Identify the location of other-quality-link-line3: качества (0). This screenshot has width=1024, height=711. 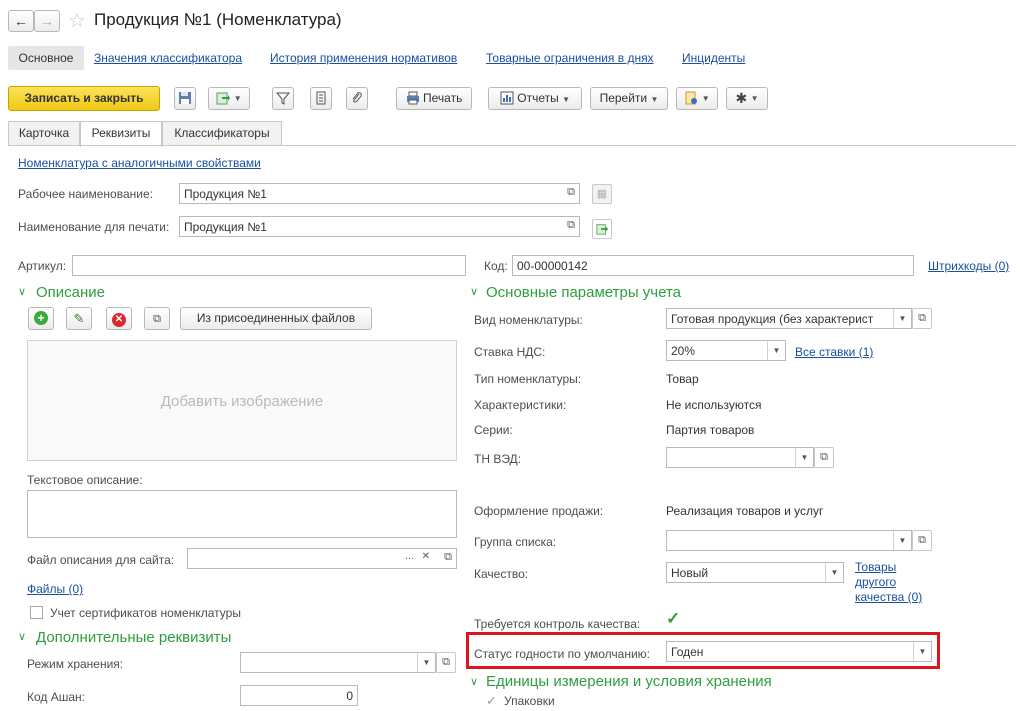
(888, 597).